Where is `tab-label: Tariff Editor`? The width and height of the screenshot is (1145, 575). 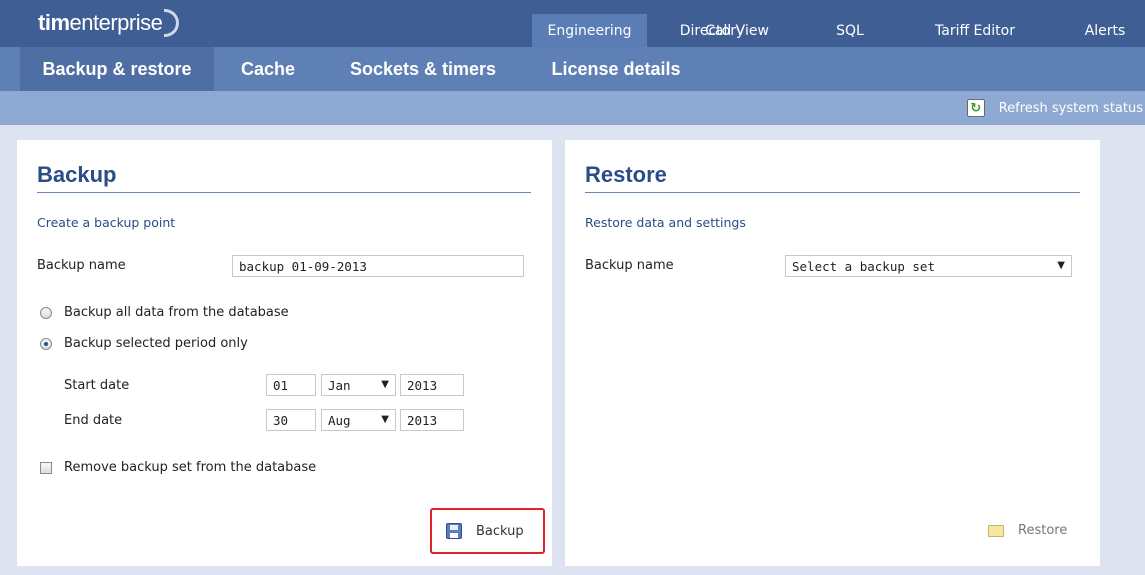
tab-label: Tariff Editor is located at coordinates (975, 30).